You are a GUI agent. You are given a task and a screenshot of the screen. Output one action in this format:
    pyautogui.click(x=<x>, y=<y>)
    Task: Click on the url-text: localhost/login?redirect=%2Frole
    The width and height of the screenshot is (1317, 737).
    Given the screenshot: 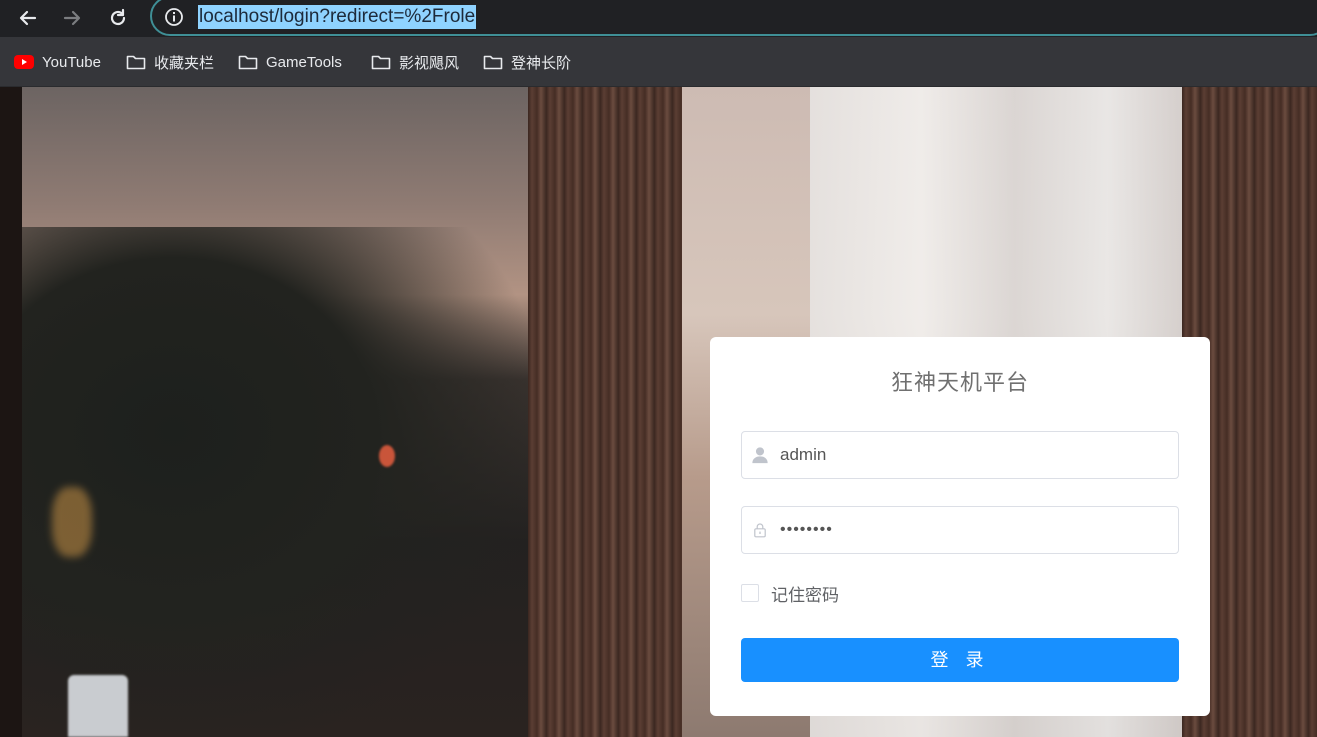 What is the action you would take?
    pyautogui.click(x=337, y=17)
    